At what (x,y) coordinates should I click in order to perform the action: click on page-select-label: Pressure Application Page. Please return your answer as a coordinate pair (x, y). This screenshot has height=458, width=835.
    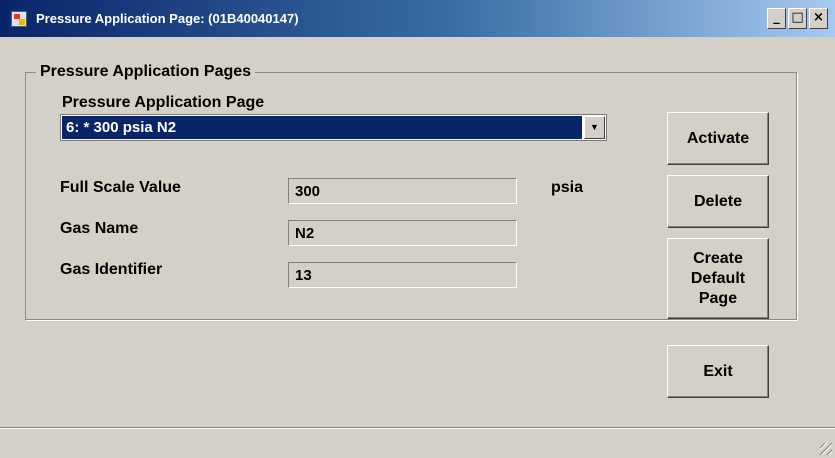
    Looking at the image, I should click on (163, 102).